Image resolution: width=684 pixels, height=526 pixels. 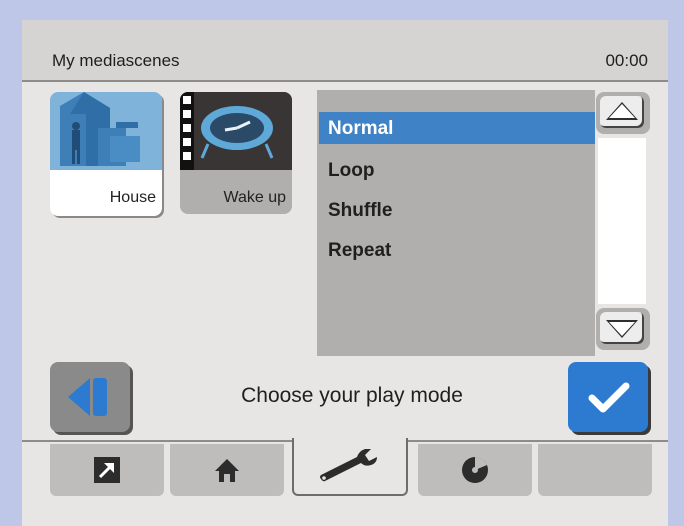 I want to click on wrench-icon, so click(x=348, y=465).